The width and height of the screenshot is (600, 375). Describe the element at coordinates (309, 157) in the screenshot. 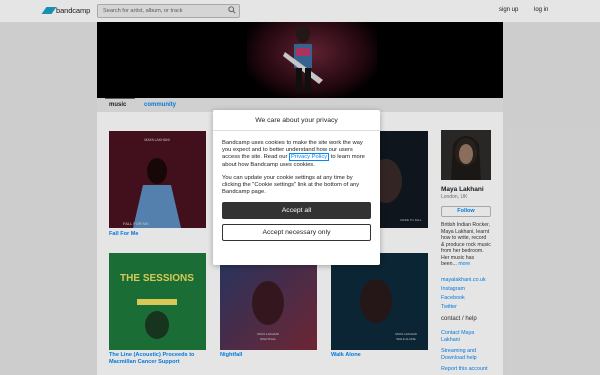

I see `privacy-policy-link: Privacy Policy` at that location.